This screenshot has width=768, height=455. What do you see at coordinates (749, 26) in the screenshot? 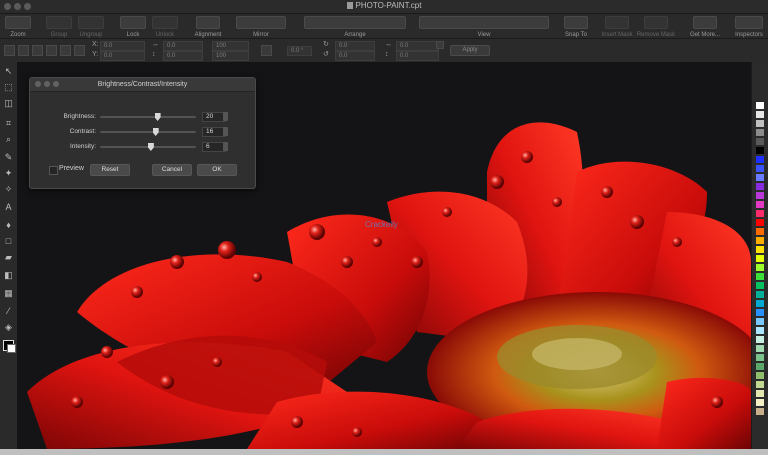
I see `toolbar-inspectors: Inspectors` at bounding box center [749, 26].